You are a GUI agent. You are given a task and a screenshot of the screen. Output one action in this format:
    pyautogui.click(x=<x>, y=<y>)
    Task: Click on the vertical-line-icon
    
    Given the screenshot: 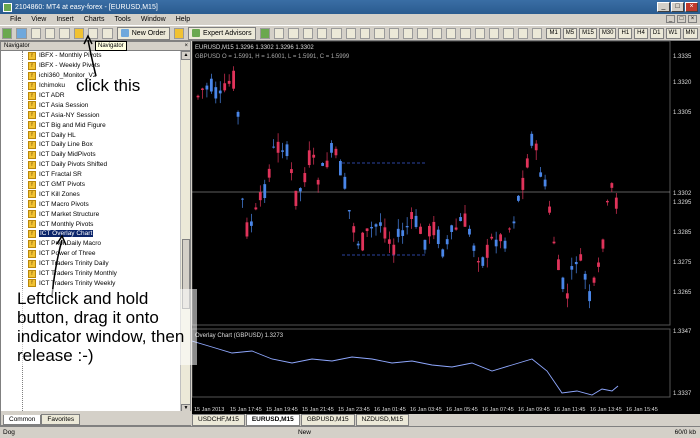 What is the action you would take?
    pyautogui.click(x=451, y=33)
    